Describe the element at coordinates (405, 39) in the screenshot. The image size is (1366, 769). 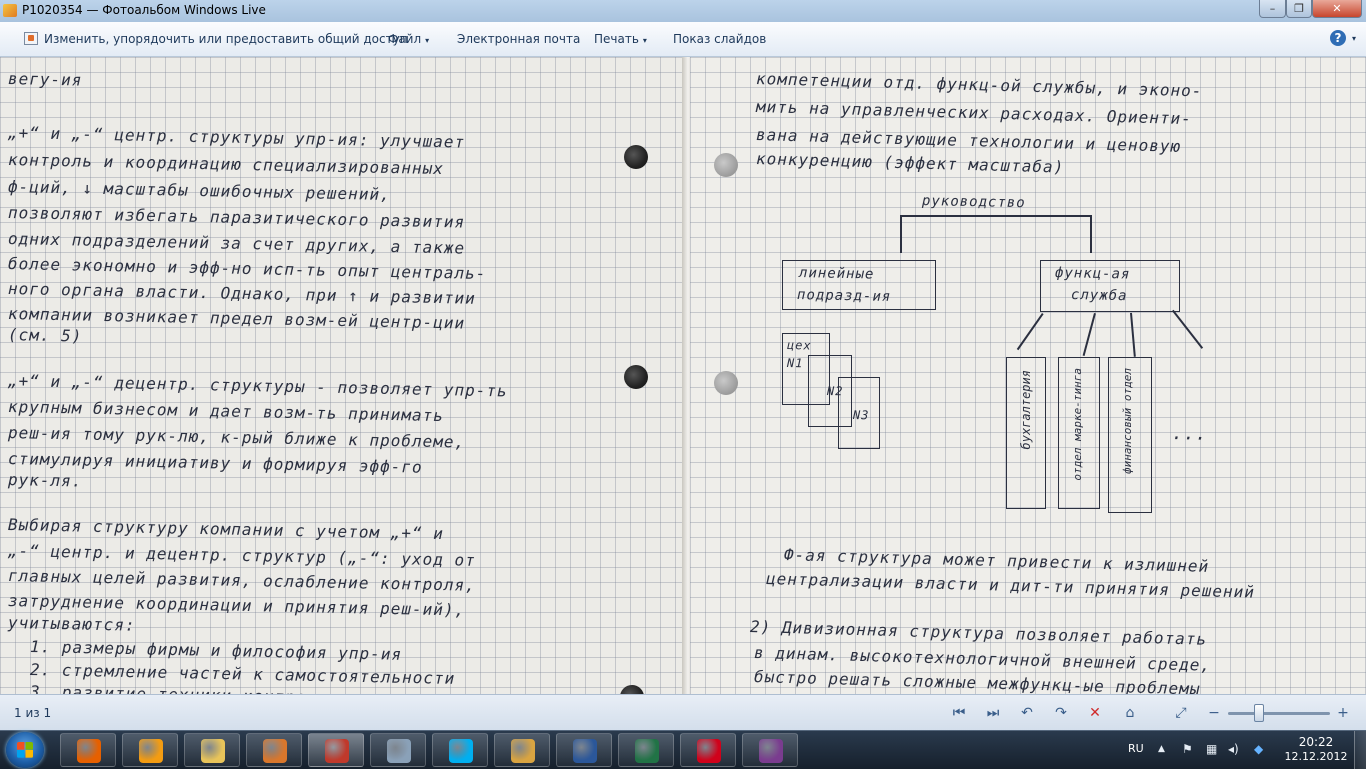
I see `file-menu-label: Файл` at that location.